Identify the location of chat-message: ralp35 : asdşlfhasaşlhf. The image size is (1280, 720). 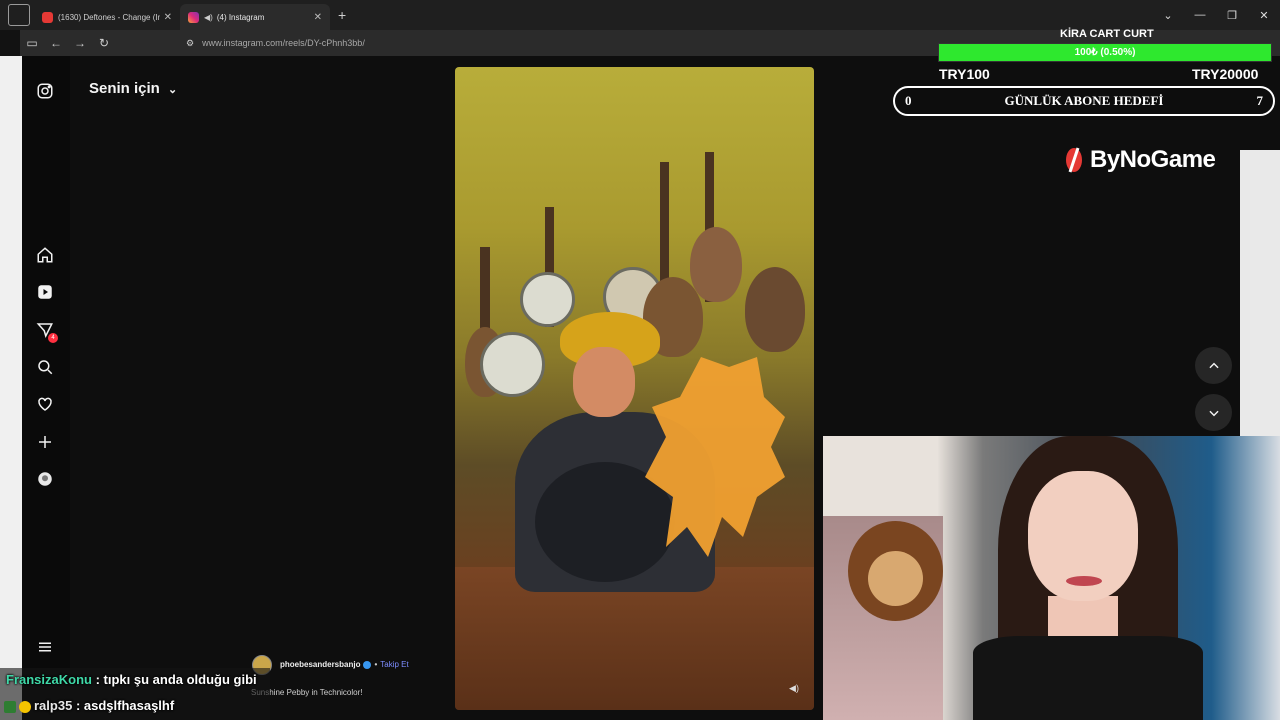
(89, 705).